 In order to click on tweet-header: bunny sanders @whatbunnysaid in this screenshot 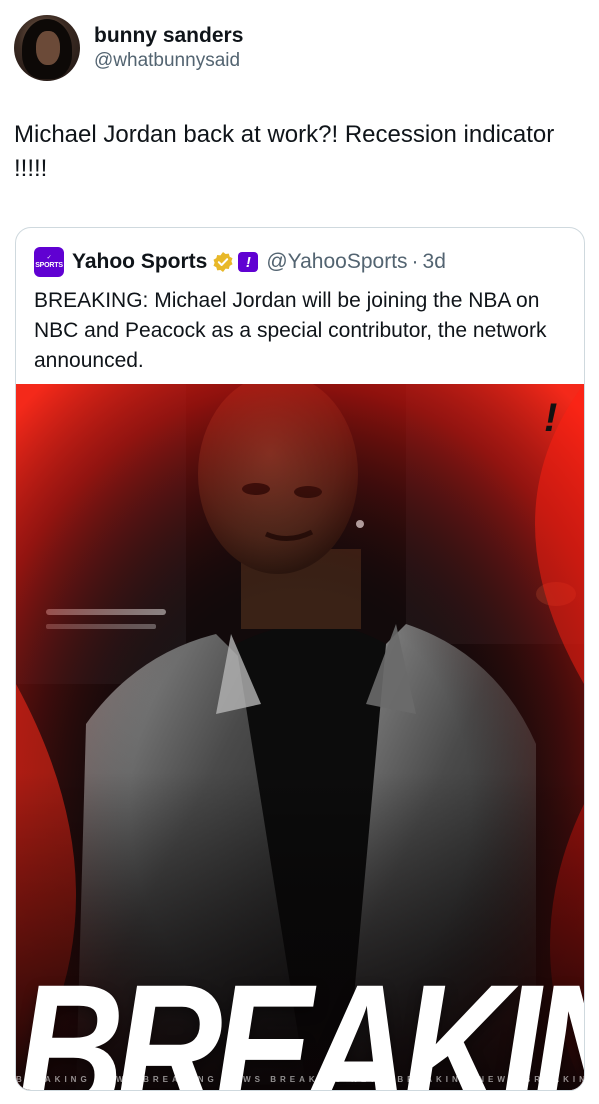, I will do `click(128, 48)`.